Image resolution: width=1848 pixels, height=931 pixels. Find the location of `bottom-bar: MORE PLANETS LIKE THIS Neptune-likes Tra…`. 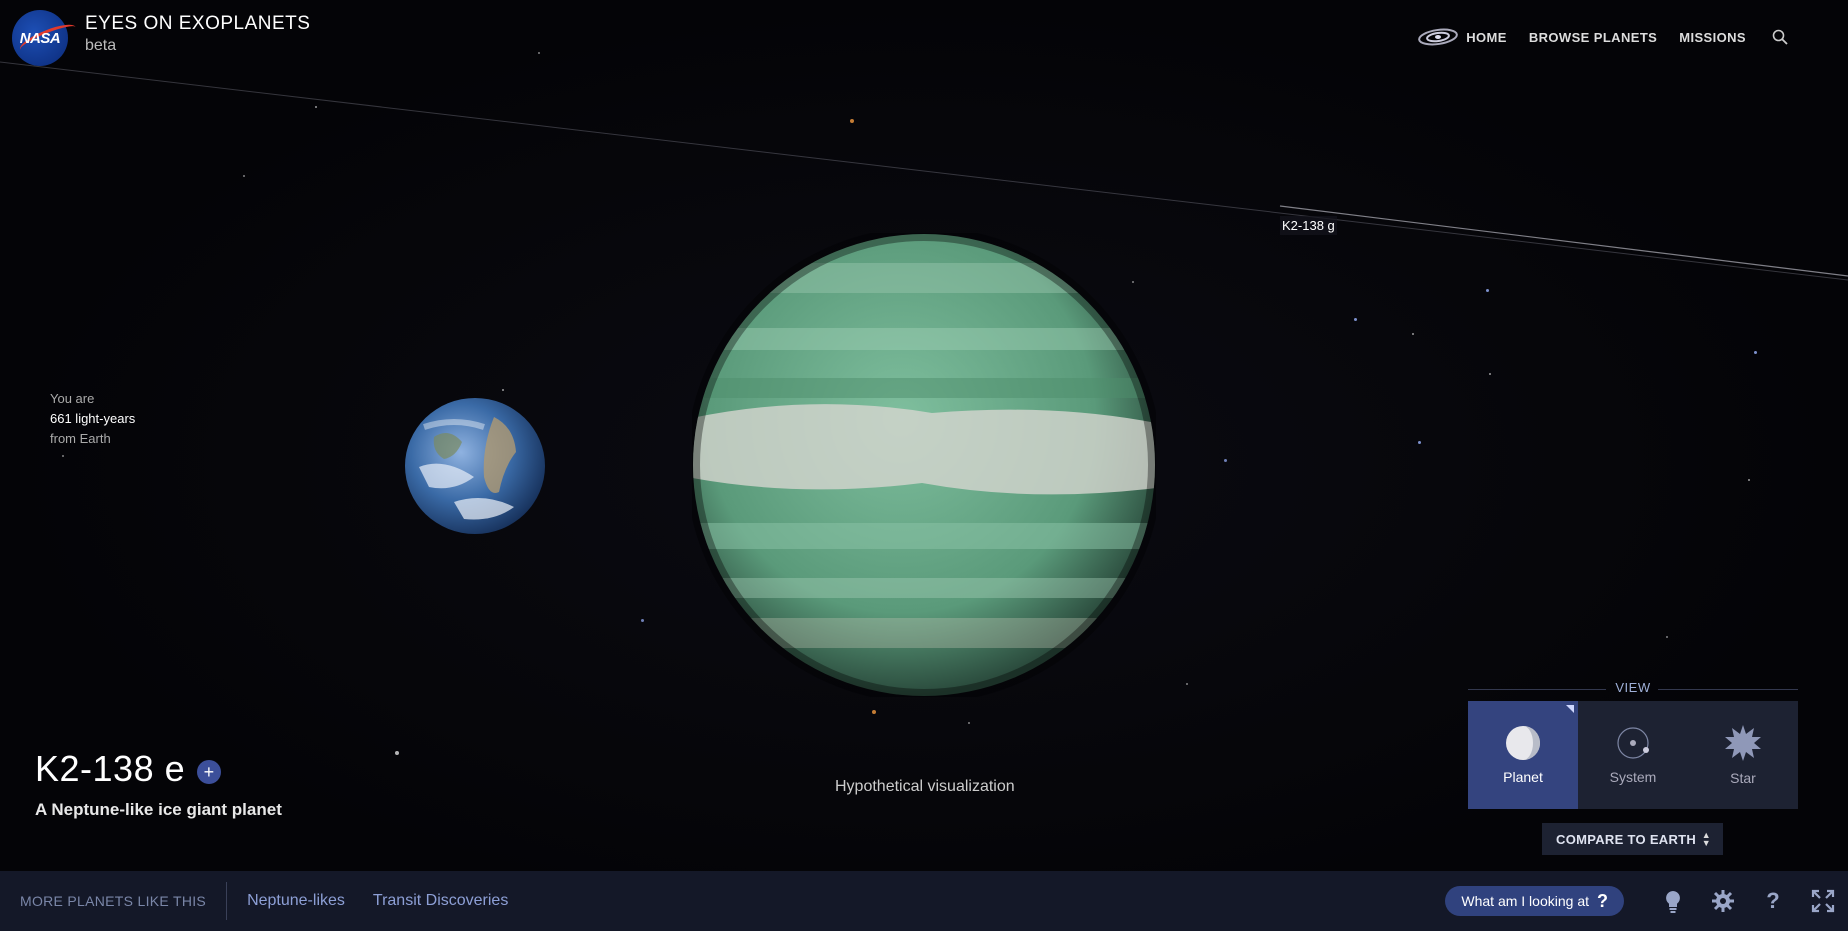

bottom-bar: MORE PLANETS LIKE THIS Neptune-likes Tra… is located at coordinates (924, 901).